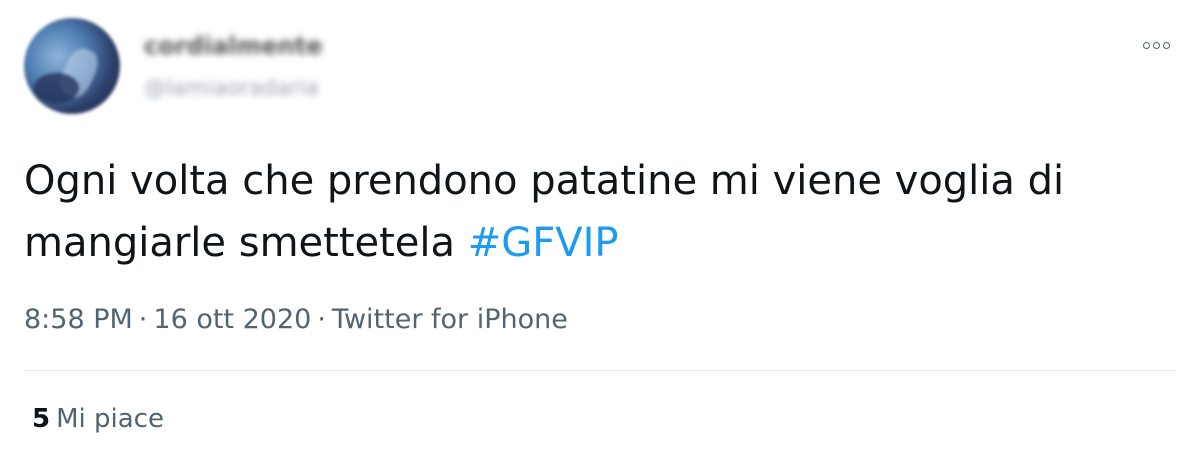 The image size is (1200, 464). I want to click on user-handle: @lamiaoradaria, so click(231, 88).